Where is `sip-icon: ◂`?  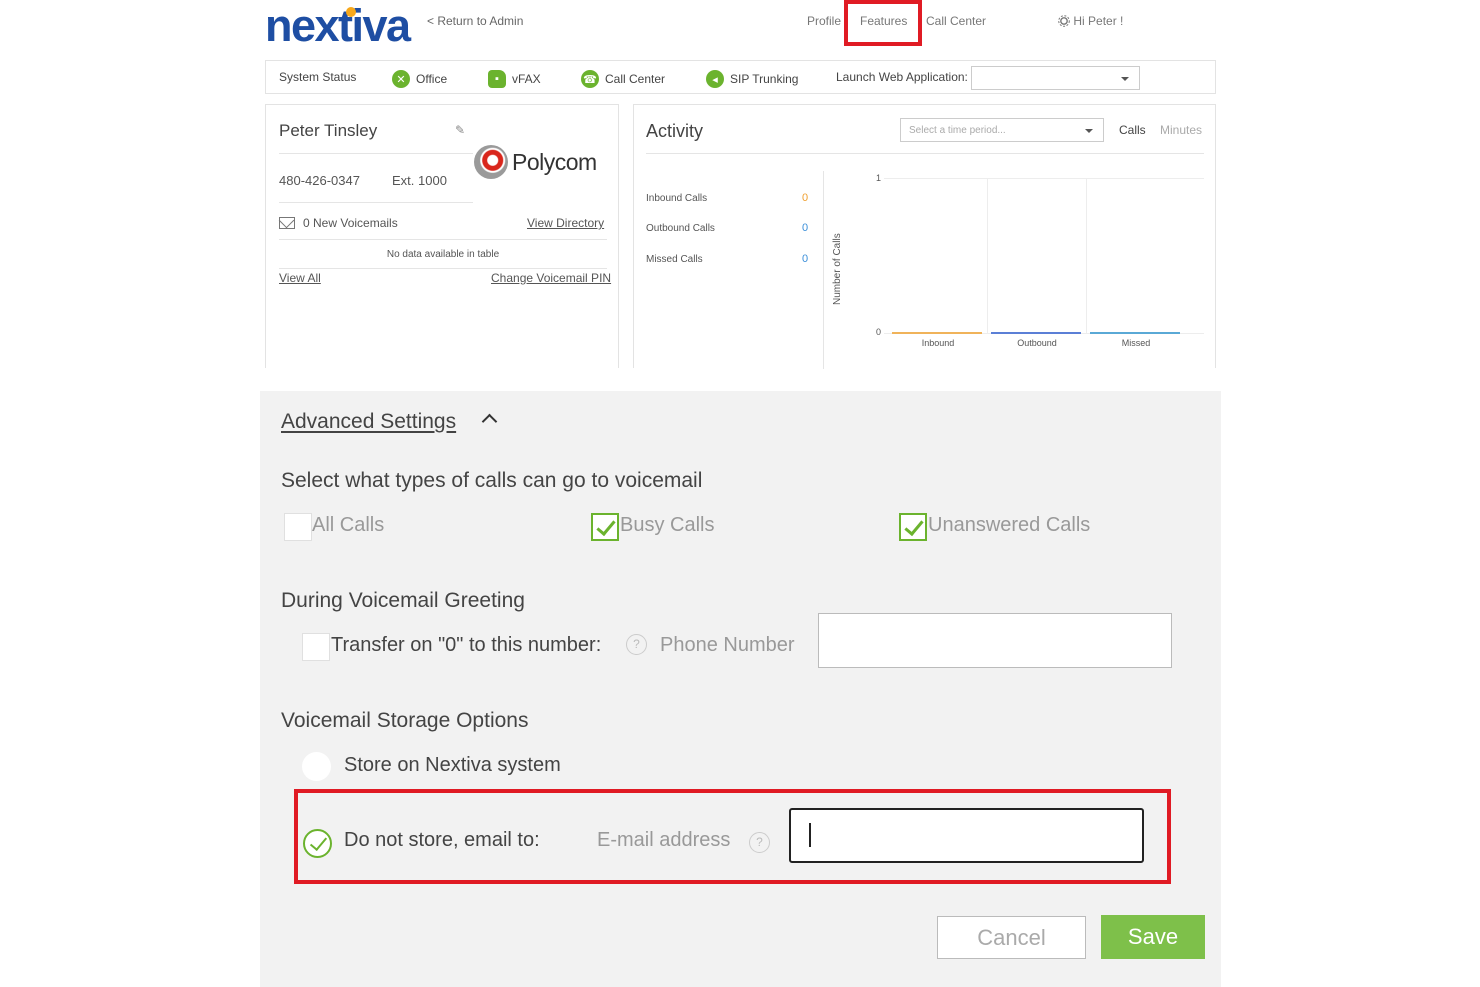
sip-icon: ◂ is located at coordinates (715, 79).